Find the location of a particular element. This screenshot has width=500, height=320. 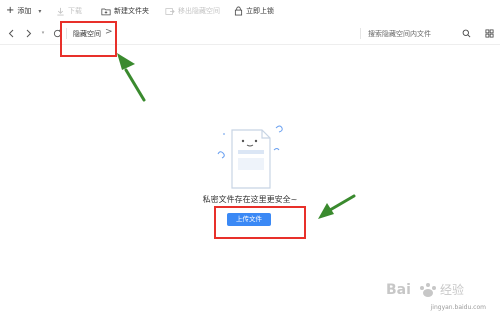

search-input: 搜索隐藏空间内文件 is located at coordinates (399, 34).